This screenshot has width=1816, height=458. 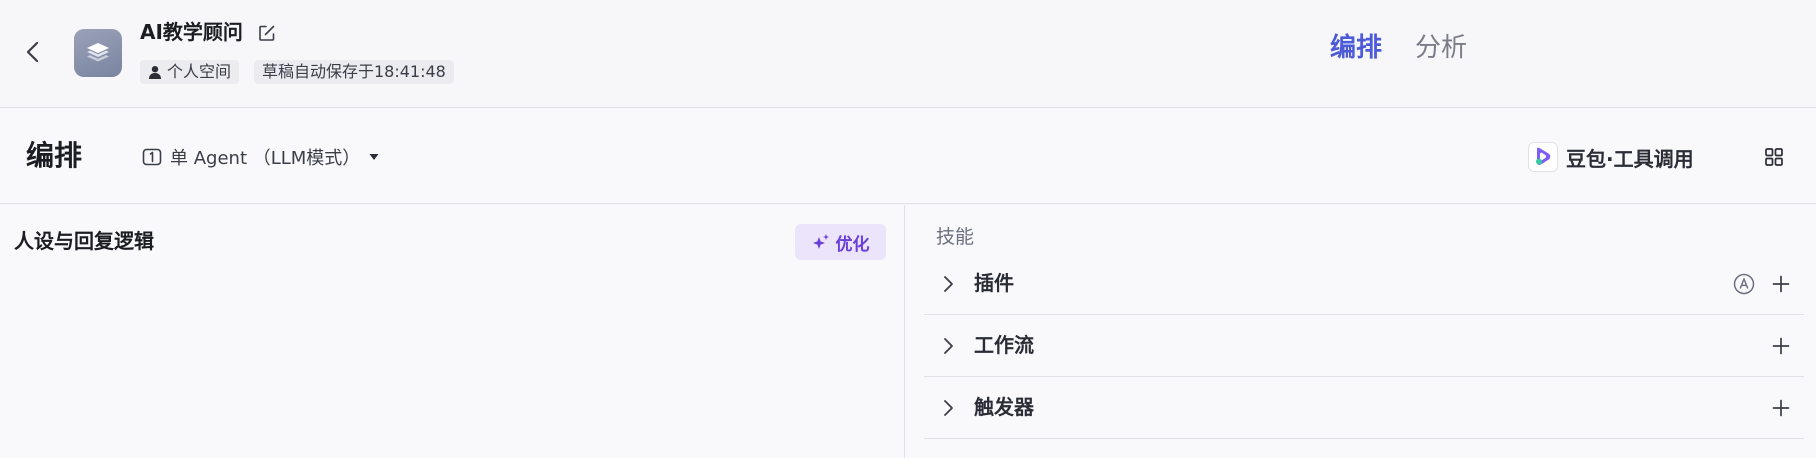 I want to click on auto-invoke-toggle, so click(x=1744, y=284).